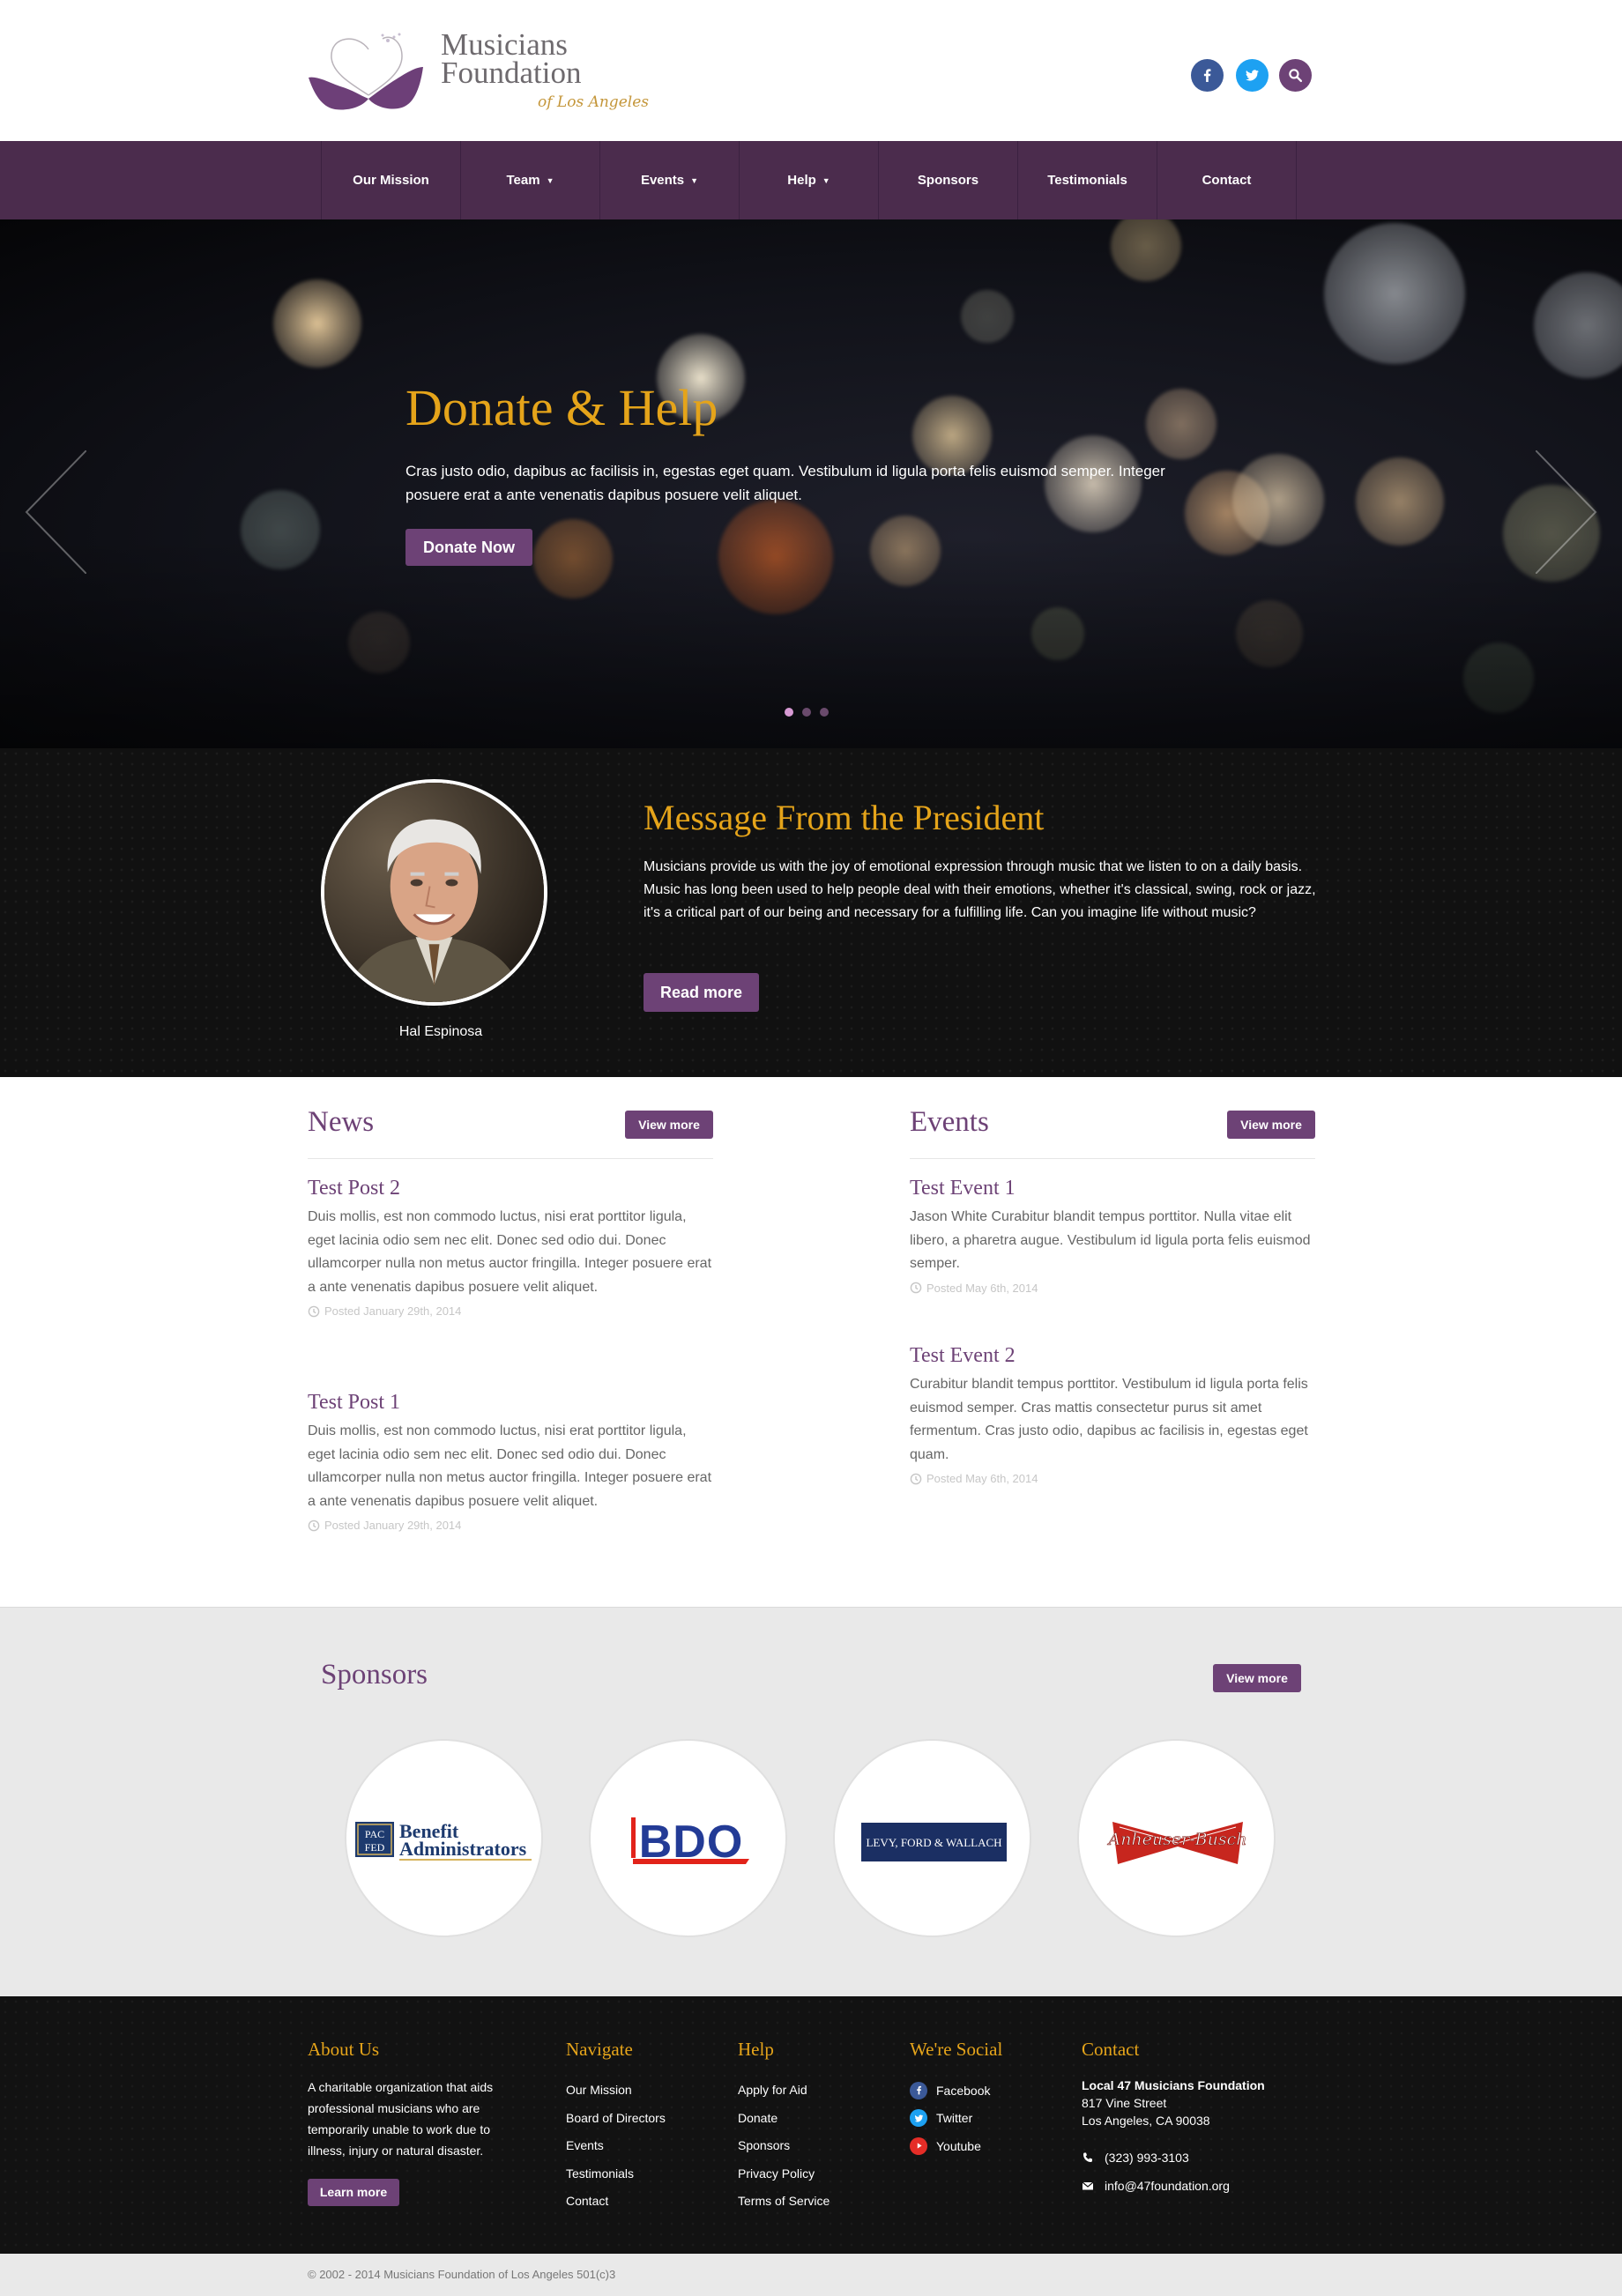  I want to click on footer-facebook-link: Facebook, so click(985, 2091).